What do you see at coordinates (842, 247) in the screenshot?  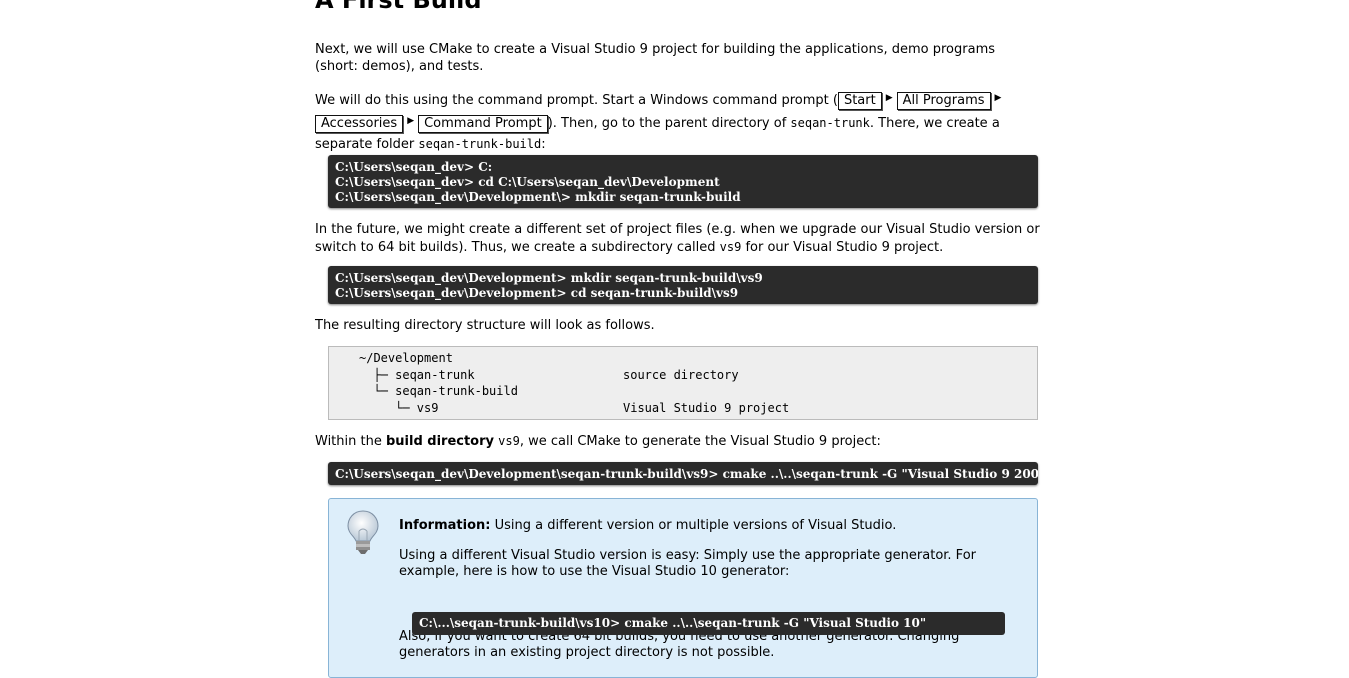 I see `text: for our Visual Studio 9 project.` at bounding box center [842, 247].